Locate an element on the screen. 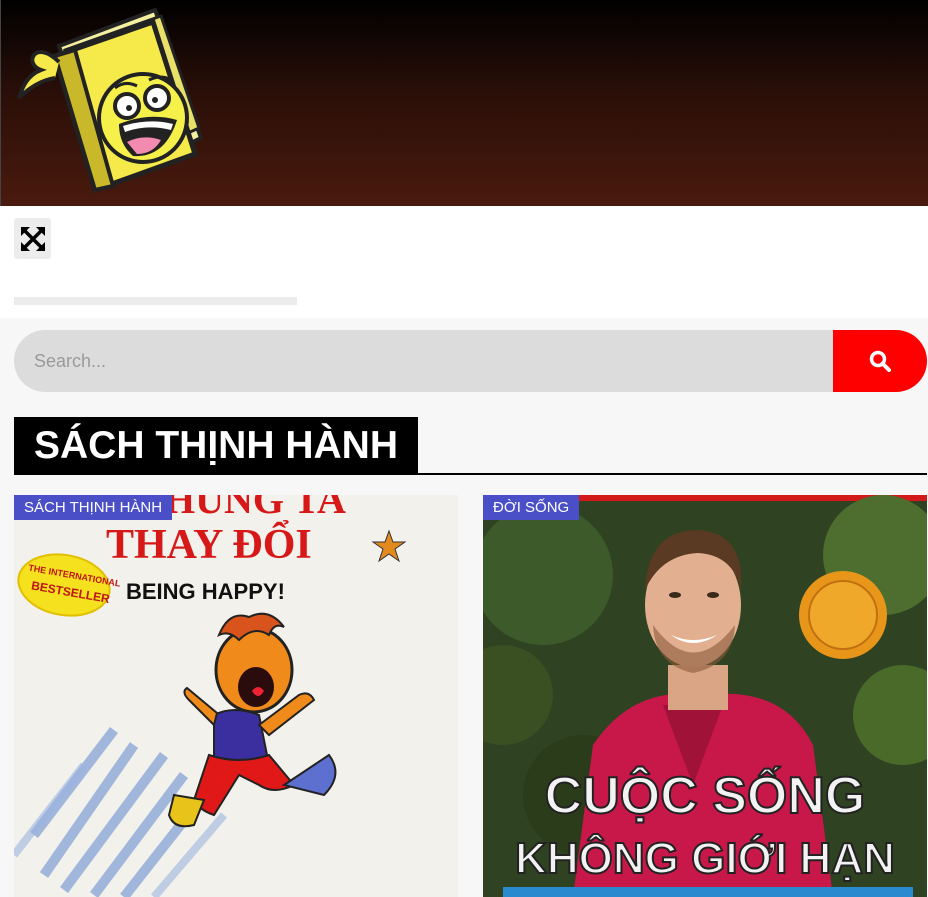 This screenshot has width=928, height=897. search-input is located at coordinates (423, 361).